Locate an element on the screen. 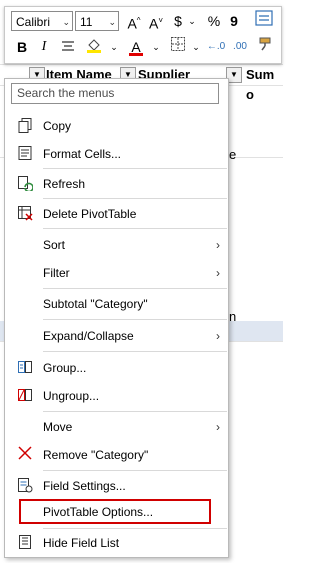 Image resolution: width=320 pixels, height=563 pixels. increase-font-size-button: A^ is located at coordinates (134, 21).